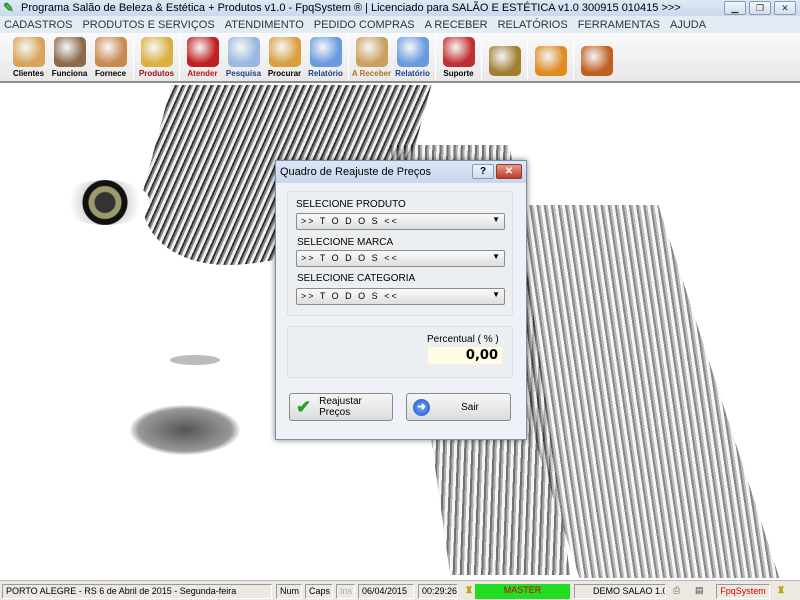 The image size is (800, 600). I want to click on toolbar-button-fornece: Fornece, so click(110, 57).